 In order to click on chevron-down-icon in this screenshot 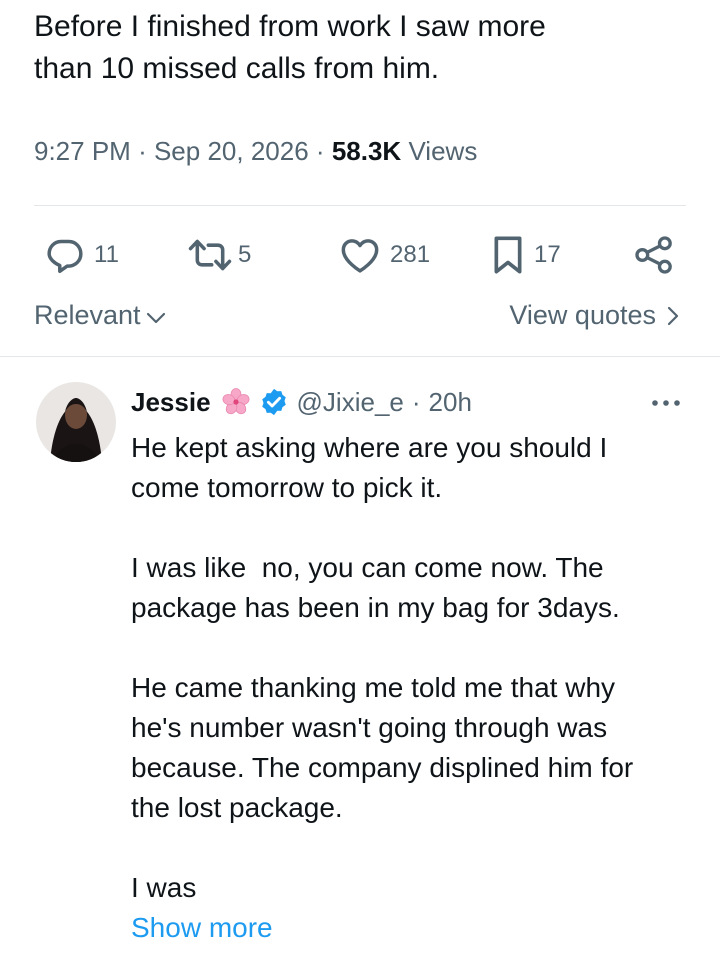, I will do `click(155, 317)`.